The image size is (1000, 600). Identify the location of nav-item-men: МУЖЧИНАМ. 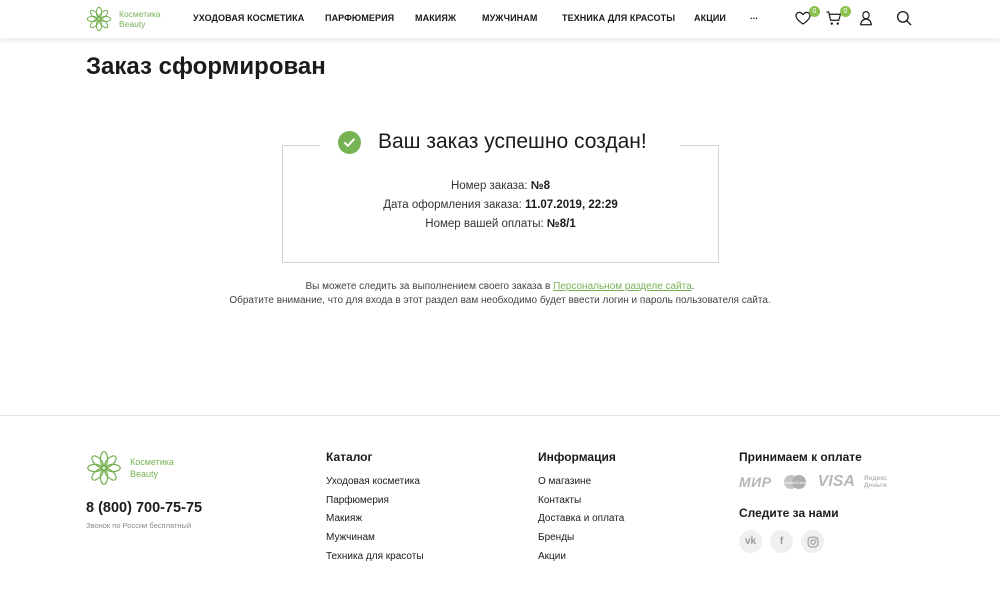
(509, 18).